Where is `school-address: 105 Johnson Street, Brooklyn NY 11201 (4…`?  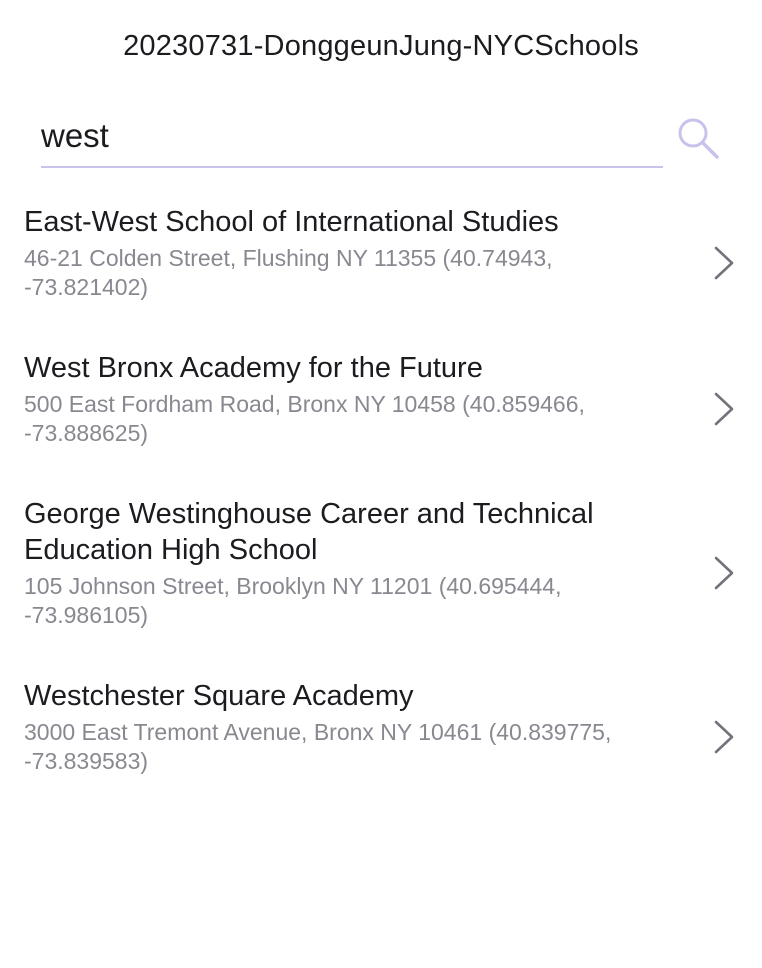
school-address: 105 Johnson Street, Brooklyn NY 11201 (4… is located at coordinates (293, 600).